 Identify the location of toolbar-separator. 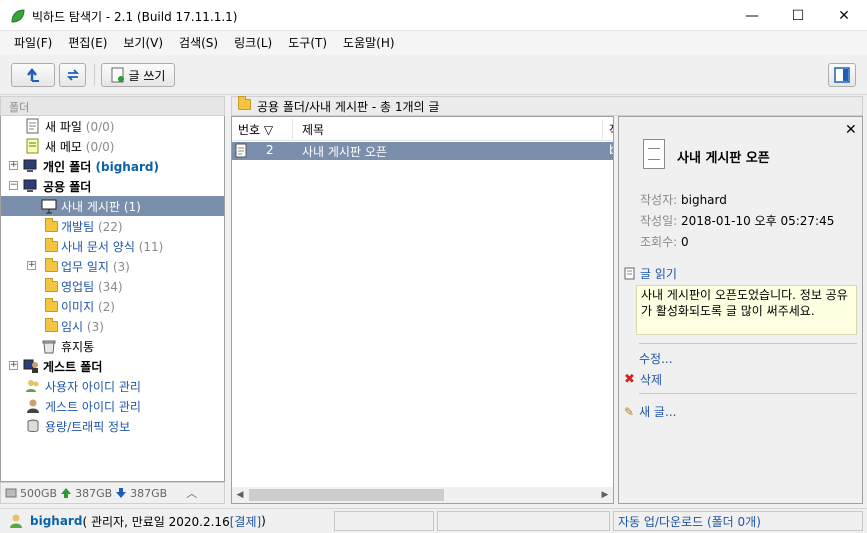
(94, 75).